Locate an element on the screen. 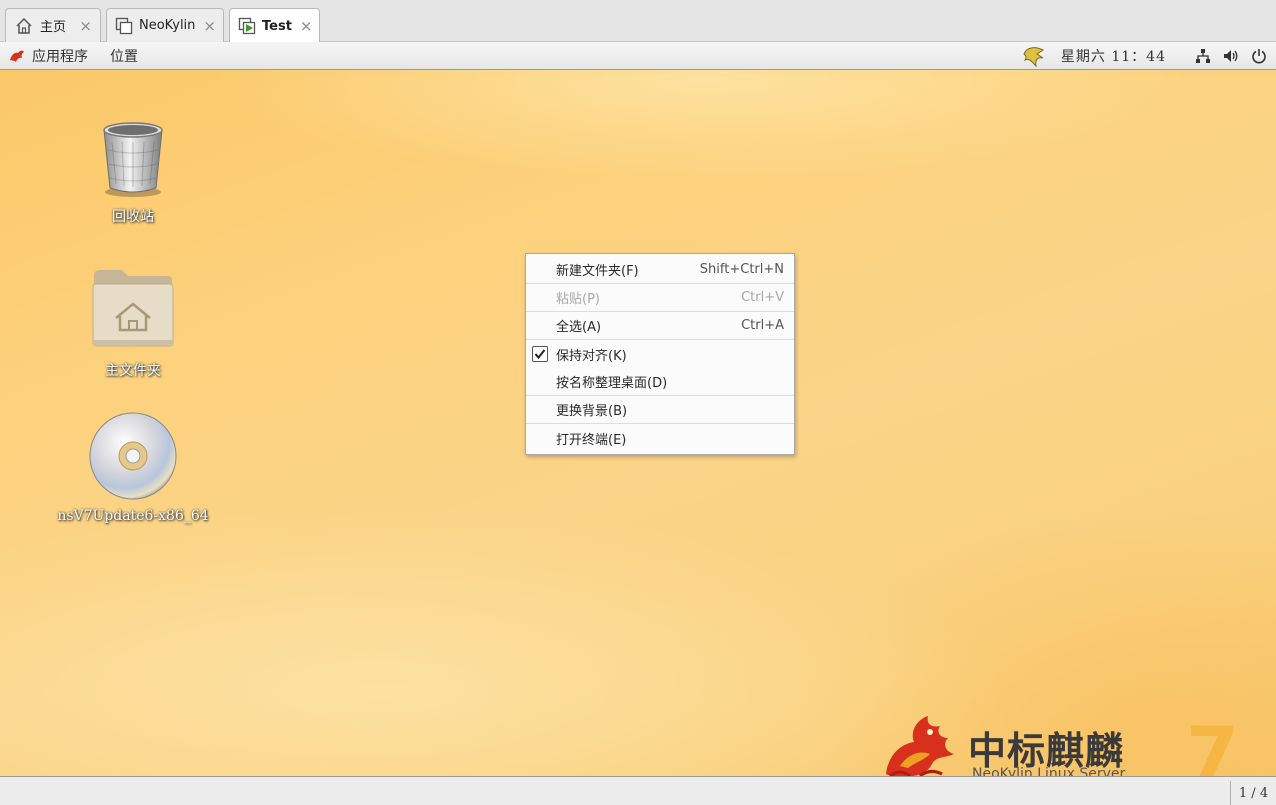  menu-item-keep-aligned: 保持对齐(K) is located at coordinates (660, 354).